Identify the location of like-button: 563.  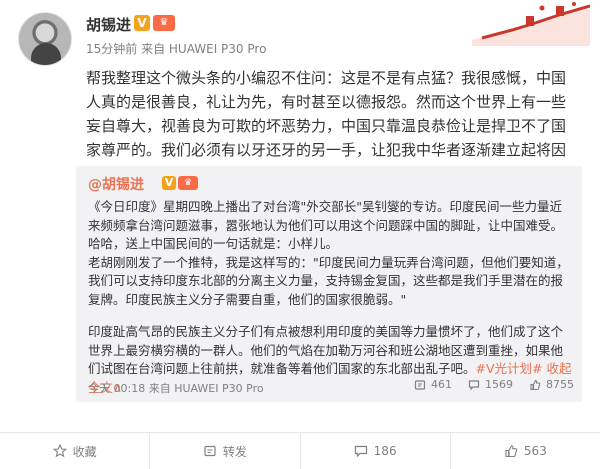
(525, 451).